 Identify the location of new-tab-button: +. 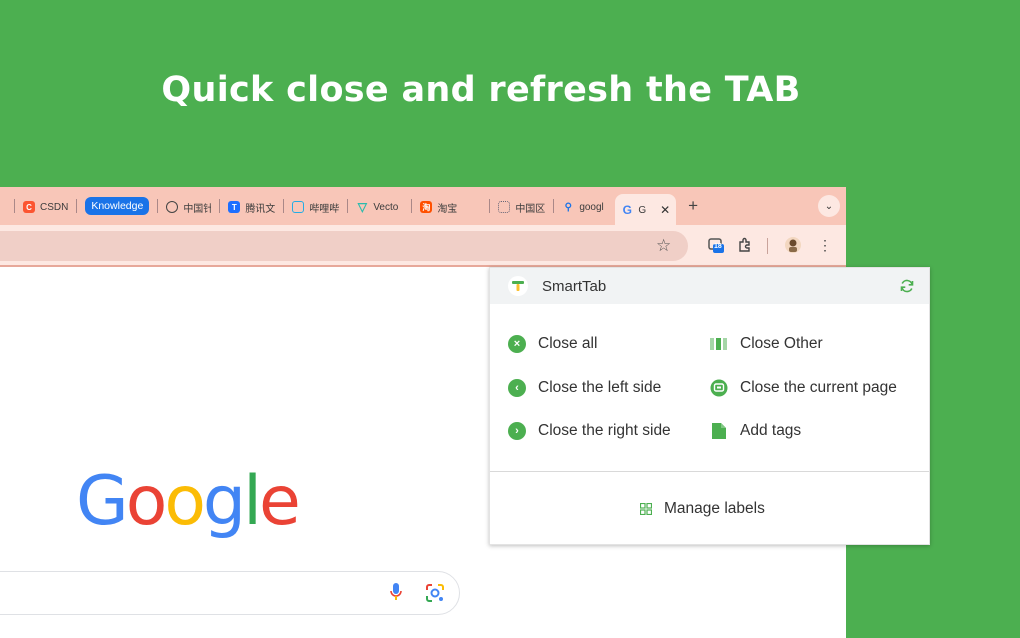
(693, 206).